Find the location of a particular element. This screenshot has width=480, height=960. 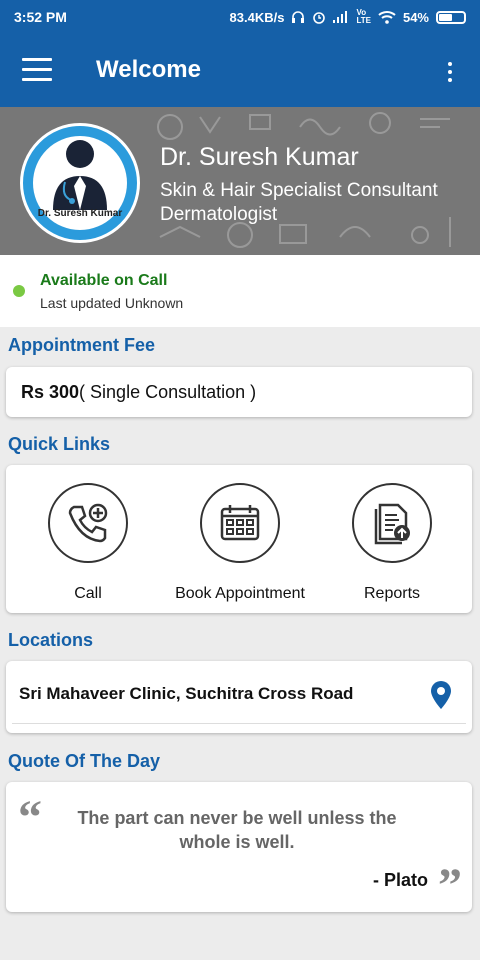

wifi-icon is located at coordinates (387, 17).